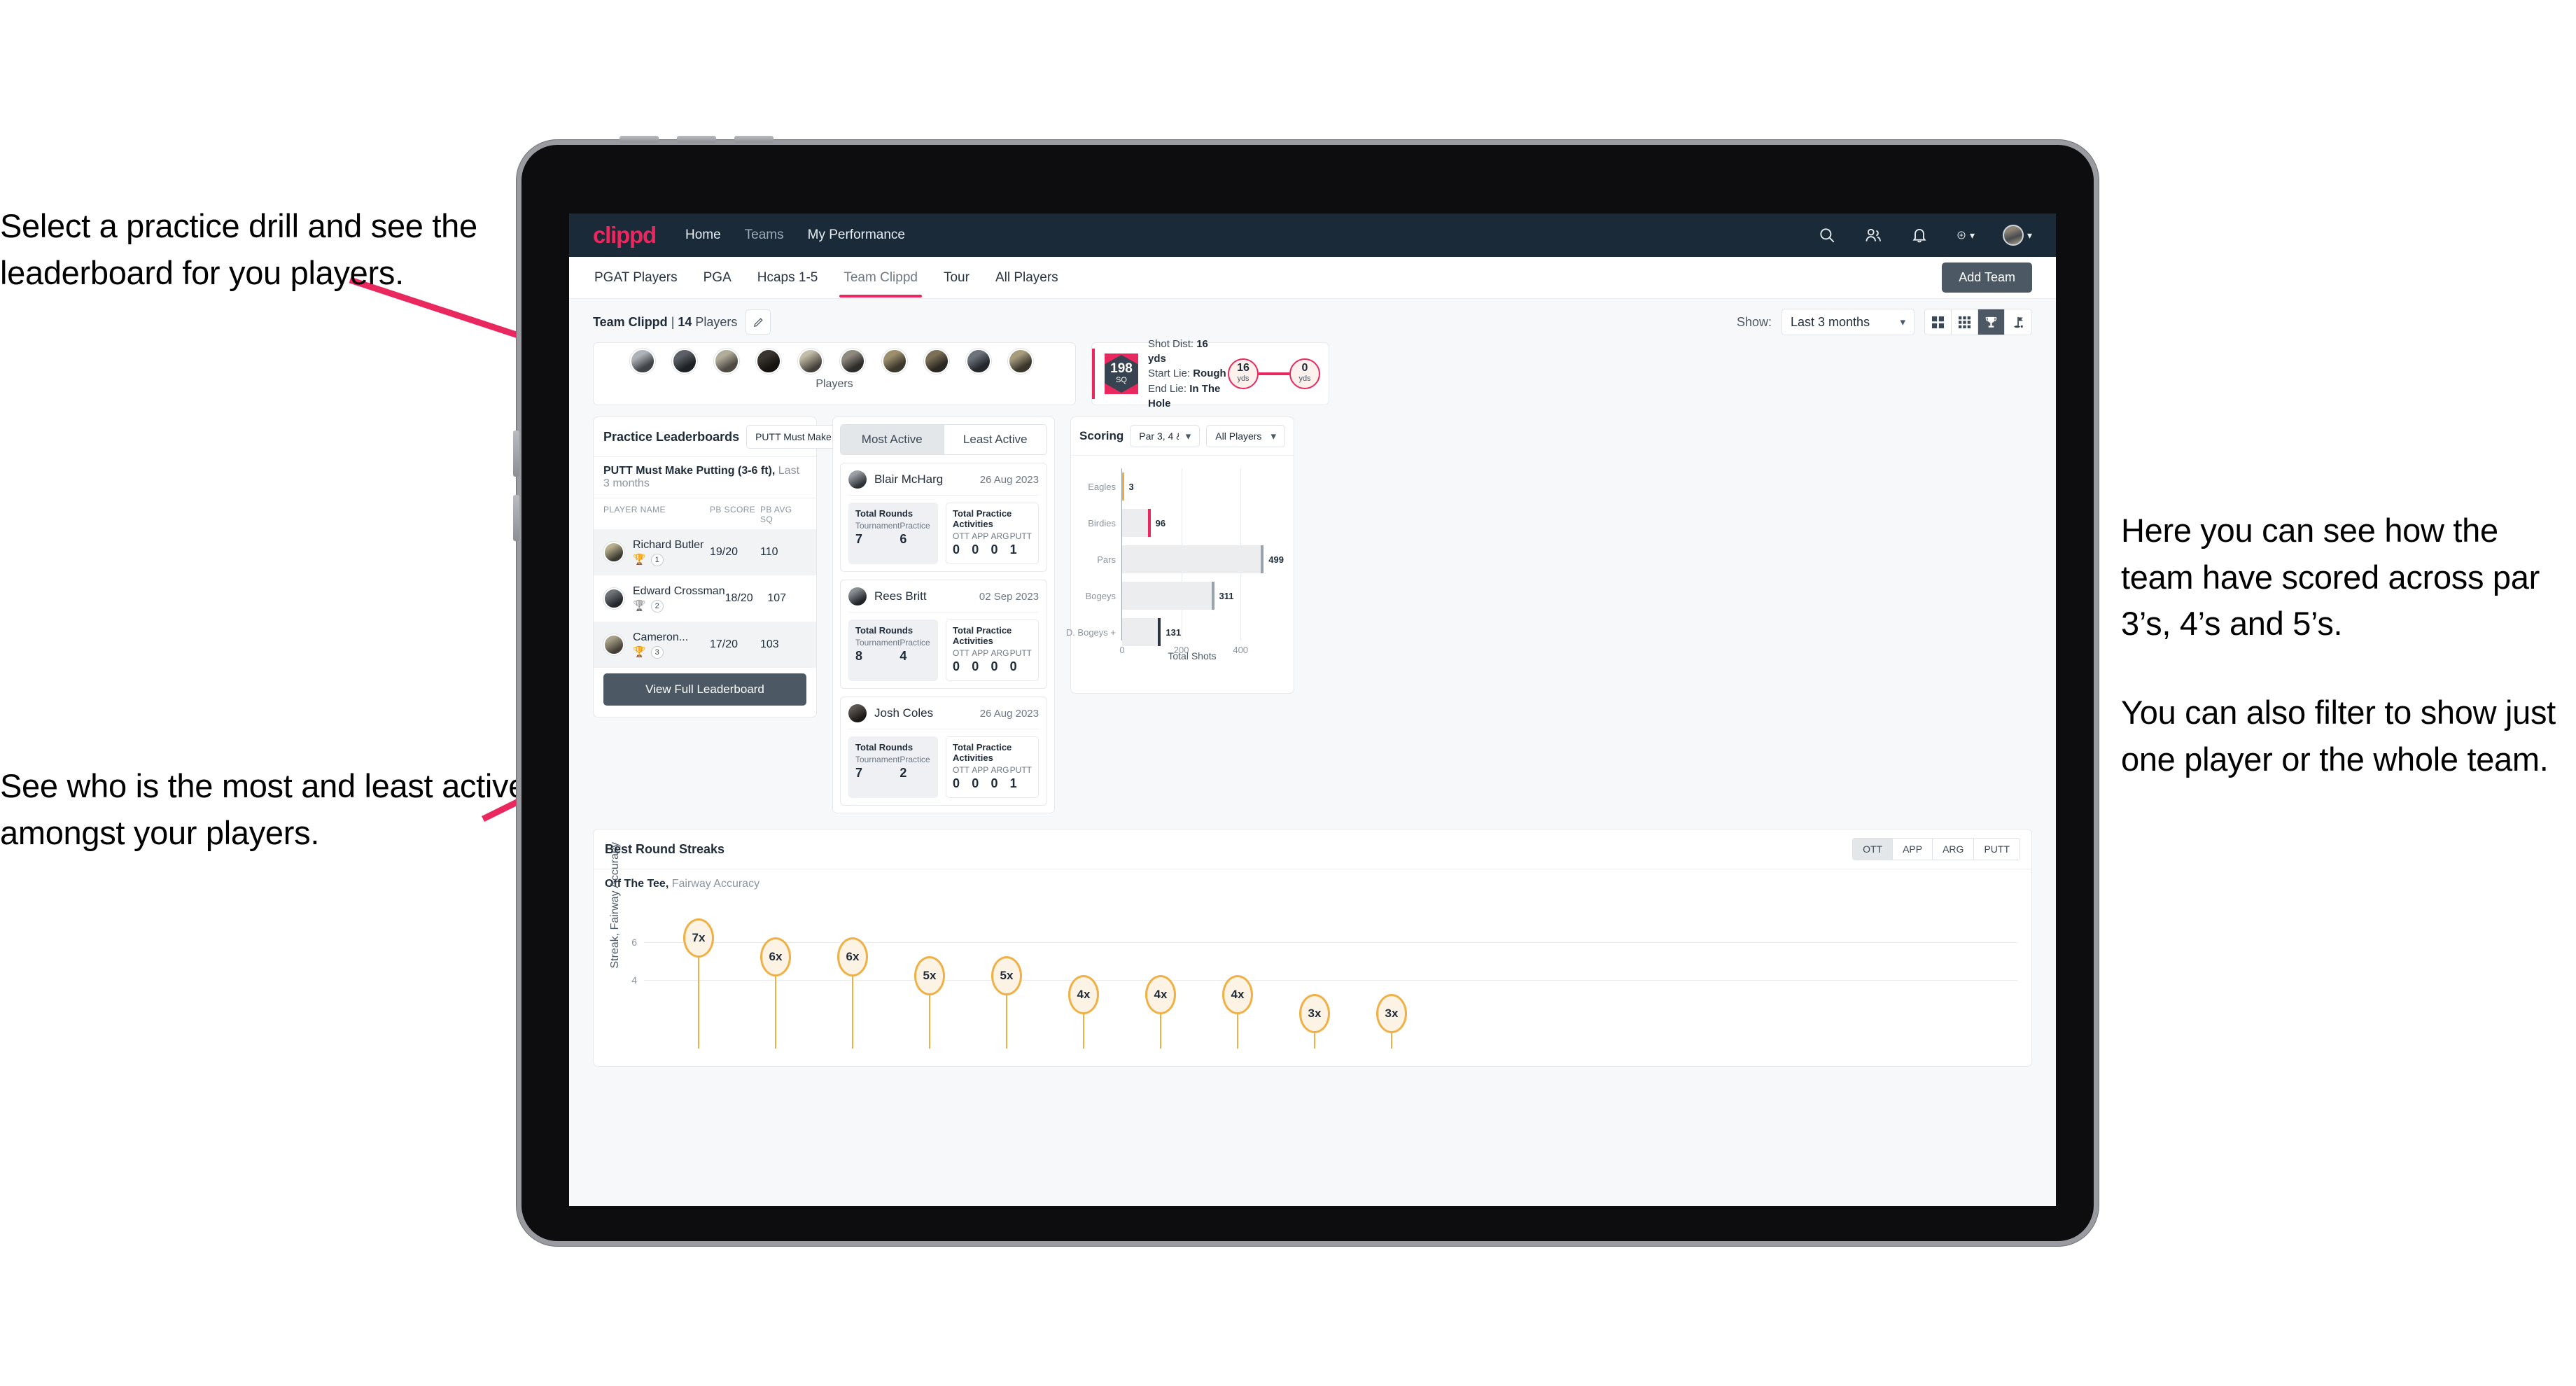 This screenshot has width=2576, height=1386. I want to click on avatar-menu: ▾, so click(2017, 235).